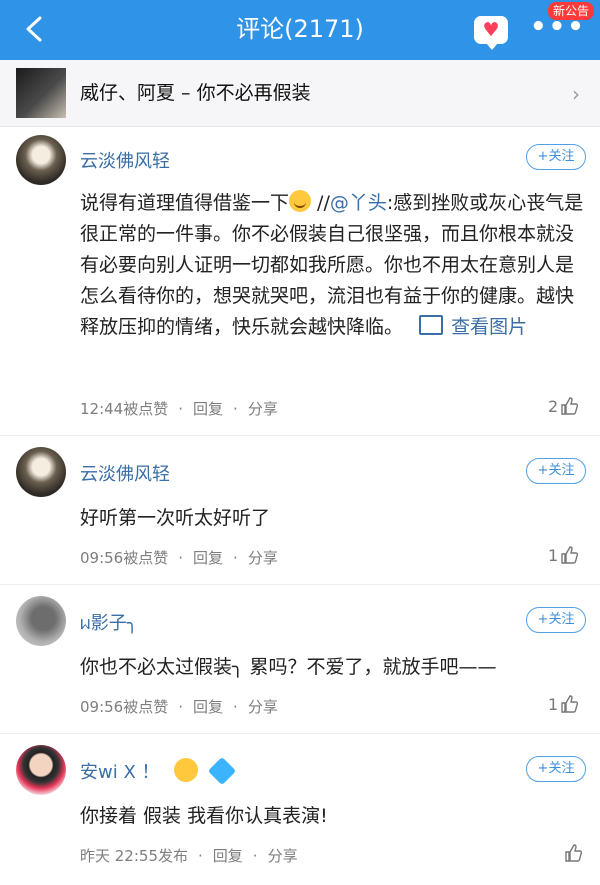 Image resolution: width=600 pixels, height=885 pixels. Describe the element at coordinates (553, 406) in the screenshot. I see `like-count: 2` at that location.